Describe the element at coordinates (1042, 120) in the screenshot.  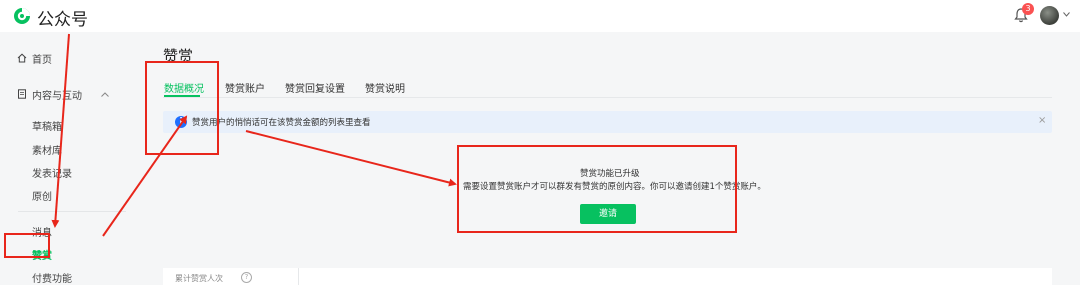
I see `close-icon: ×` at that location.